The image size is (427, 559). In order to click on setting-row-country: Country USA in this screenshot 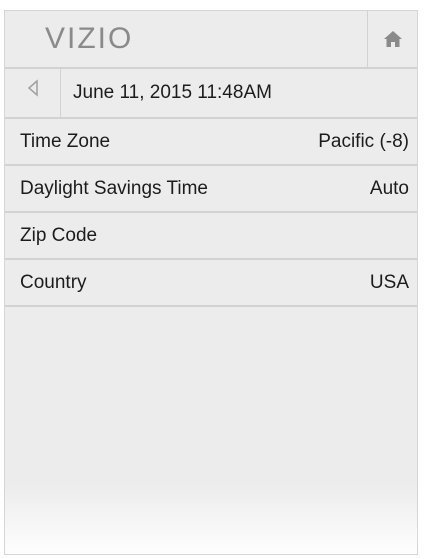, I will do `click(211, 283)`.